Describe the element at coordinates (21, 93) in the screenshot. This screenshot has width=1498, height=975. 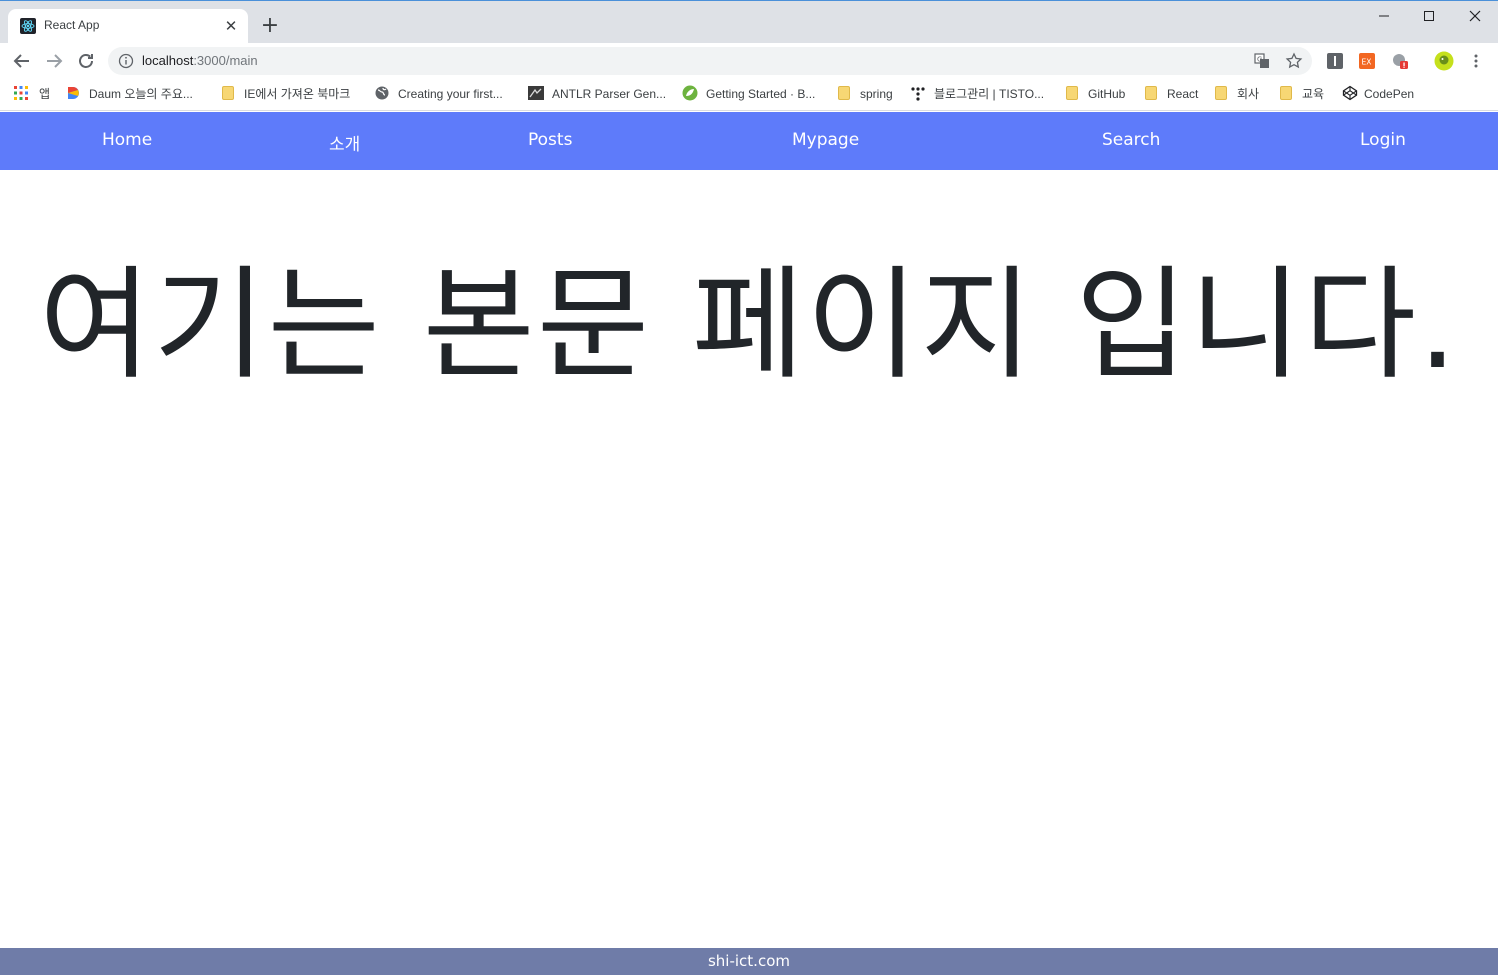
I see `apps-grid-icon` at that location.